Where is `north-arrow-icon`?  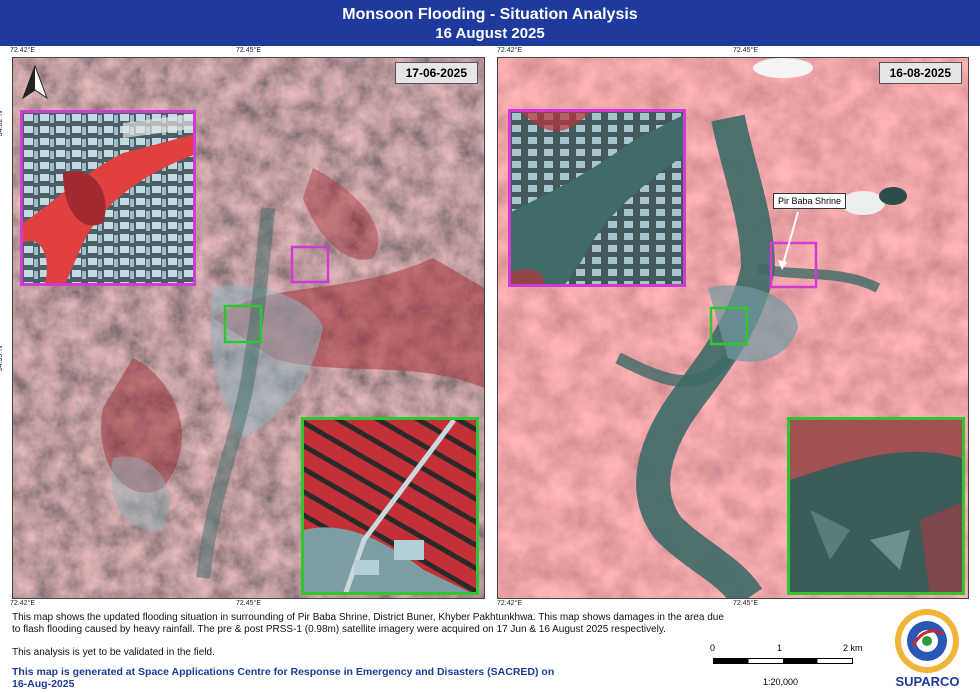 north-arrow-icon is located at coordinates (35, 82).